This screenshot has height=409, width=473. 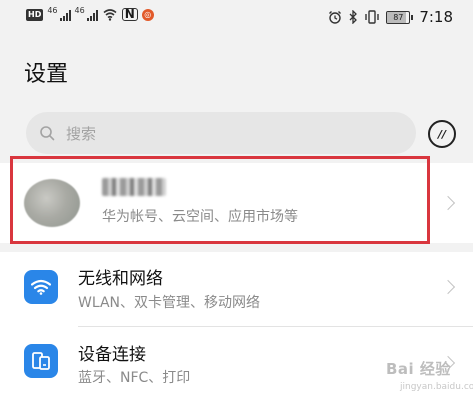 What do you see at coordinates (442, 134) in the screenshot?
I see `hi-assistant-button: //` at bounding box center [442, 134].